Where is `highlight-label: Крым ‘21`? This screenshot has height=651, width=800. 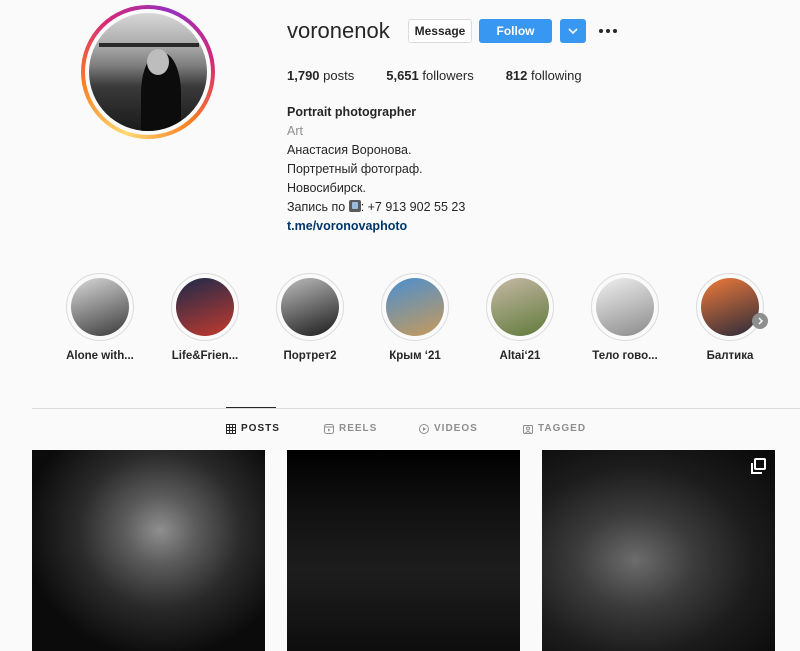
highlight-label: Крым ‘21 is located at coordinates (415, 356).